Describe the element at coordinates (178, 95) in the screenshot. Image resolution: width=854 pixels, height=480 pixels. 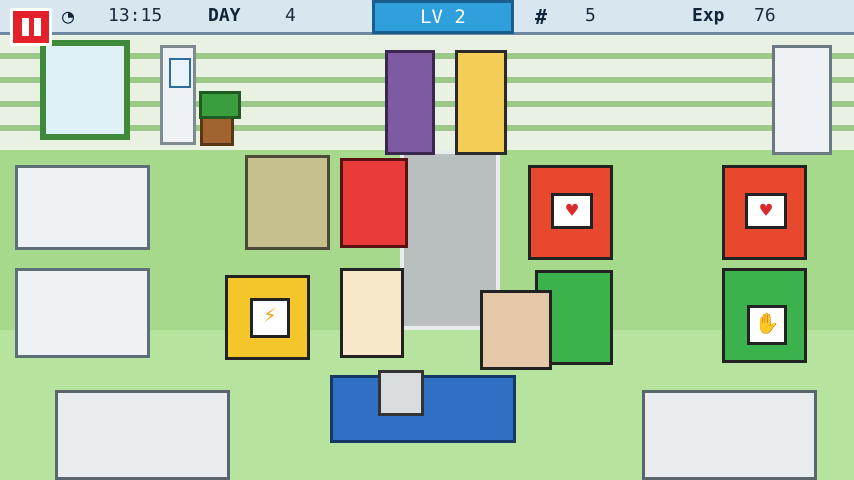
I see `iv-stand` at that location.